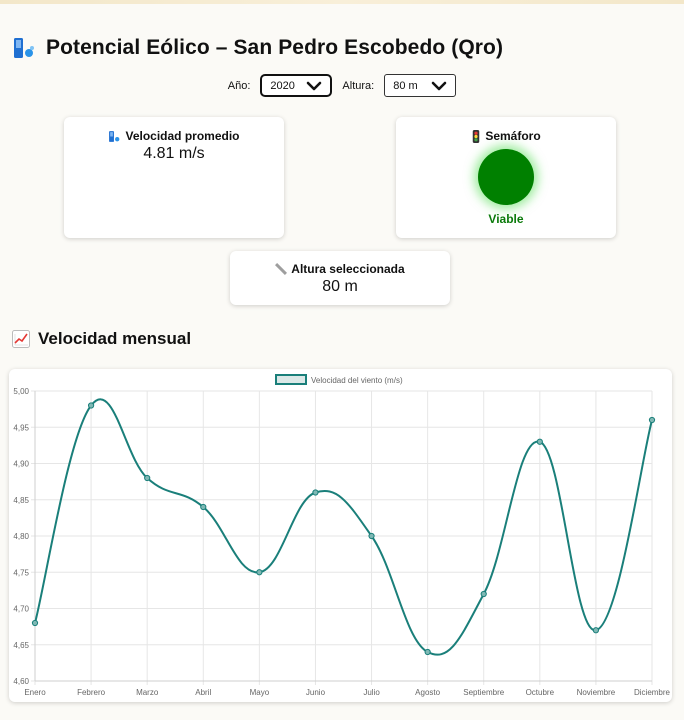 This screenshot has height=720, width=684. Describe the element at coordinates (21, 427) in the screenshot. I see `y-tick-label: 4,95` at that location.